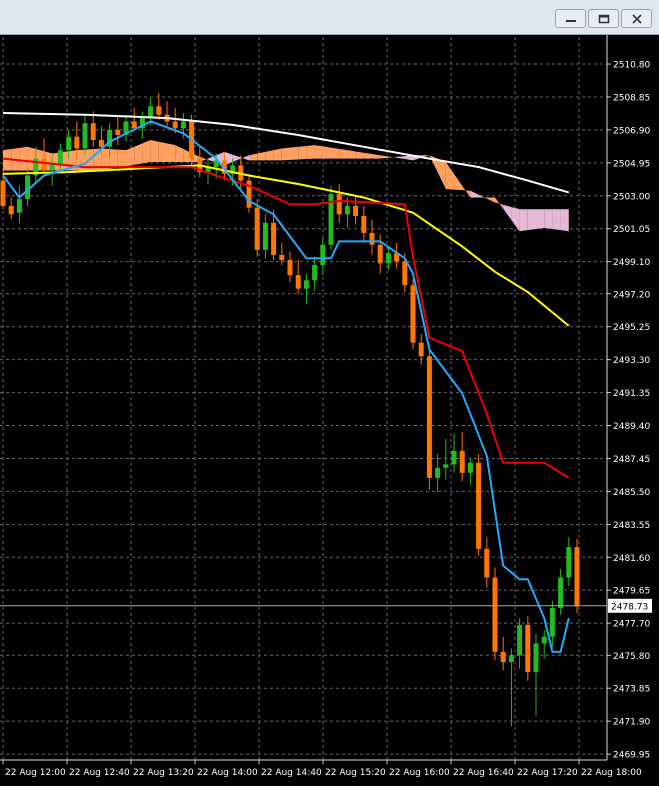 The image size is (659, 786). I want to click on x-tick-label: 22 Aug 15:20, so click(355, 773).